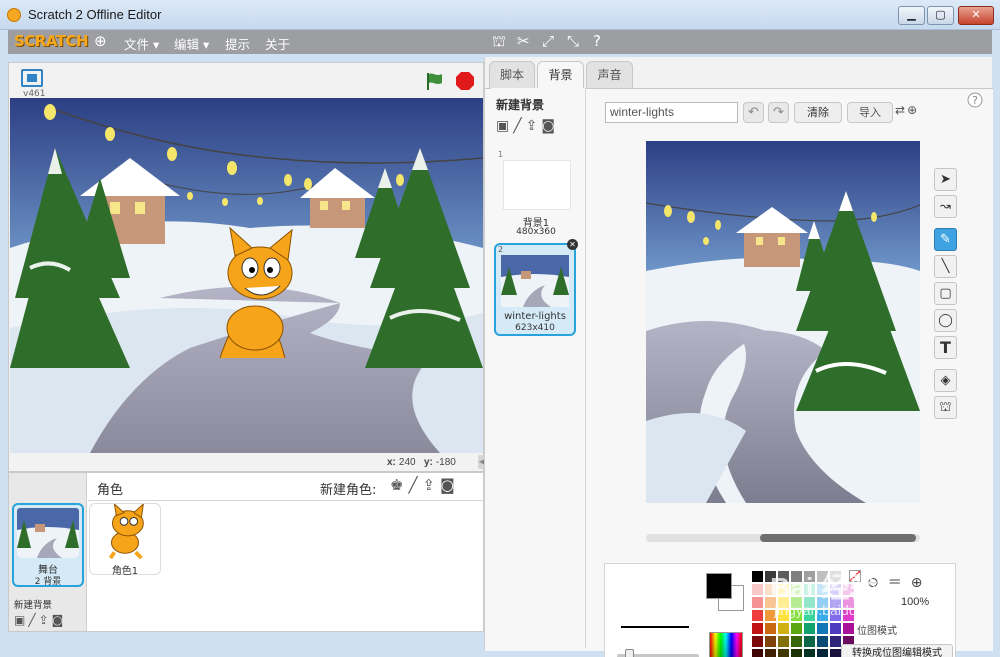 This screenshot has width=1000, height=657. What do you see at coordinates (550, 126) in the screenshot?
I see `list-backdrop-camera-icon: ◙` at bounding box center [550, 126].